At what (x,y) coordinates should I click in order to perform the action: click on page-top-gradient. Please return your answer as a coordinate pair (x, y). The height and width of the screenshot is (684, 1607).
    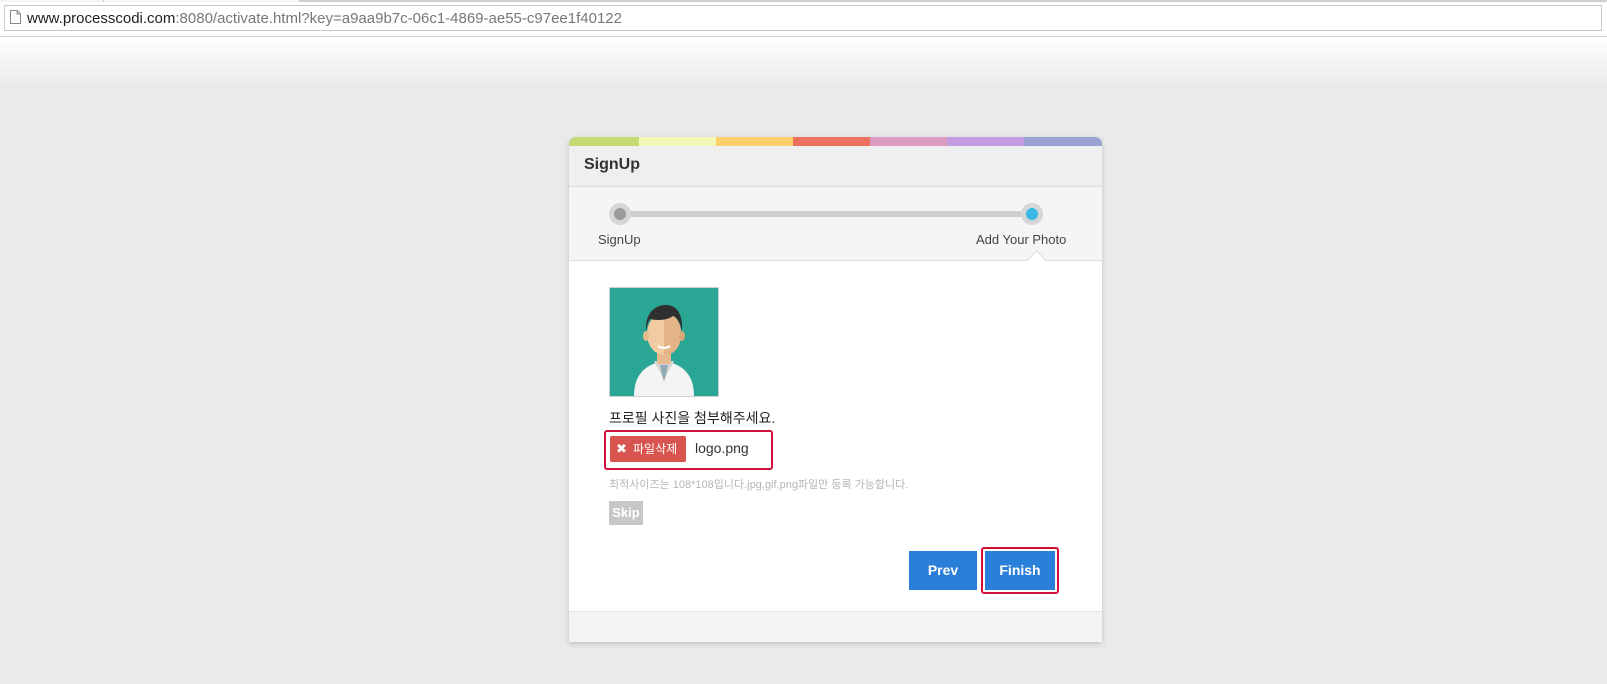
    Looking at the image, I should click on (803, 62).